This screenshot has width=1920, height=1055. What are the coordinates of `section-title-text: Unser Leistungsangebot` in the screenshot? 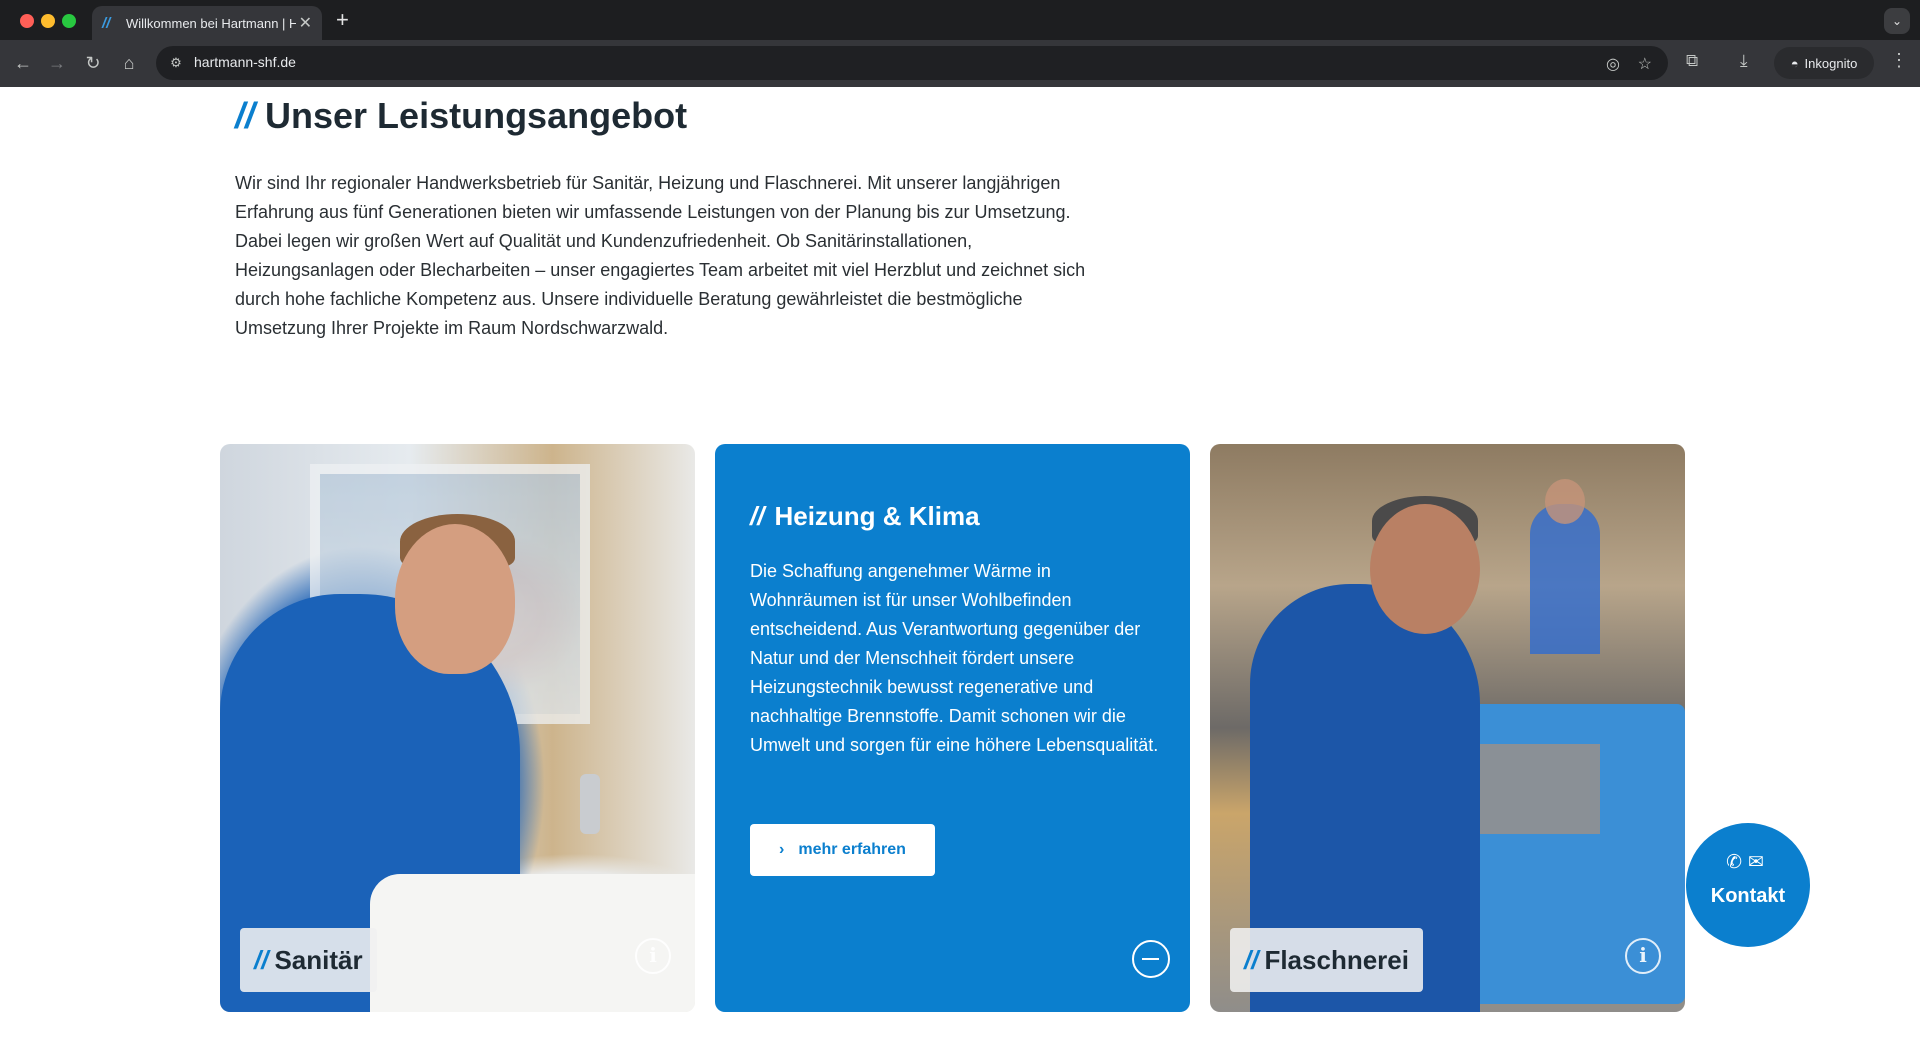 It's located at (476, 115).